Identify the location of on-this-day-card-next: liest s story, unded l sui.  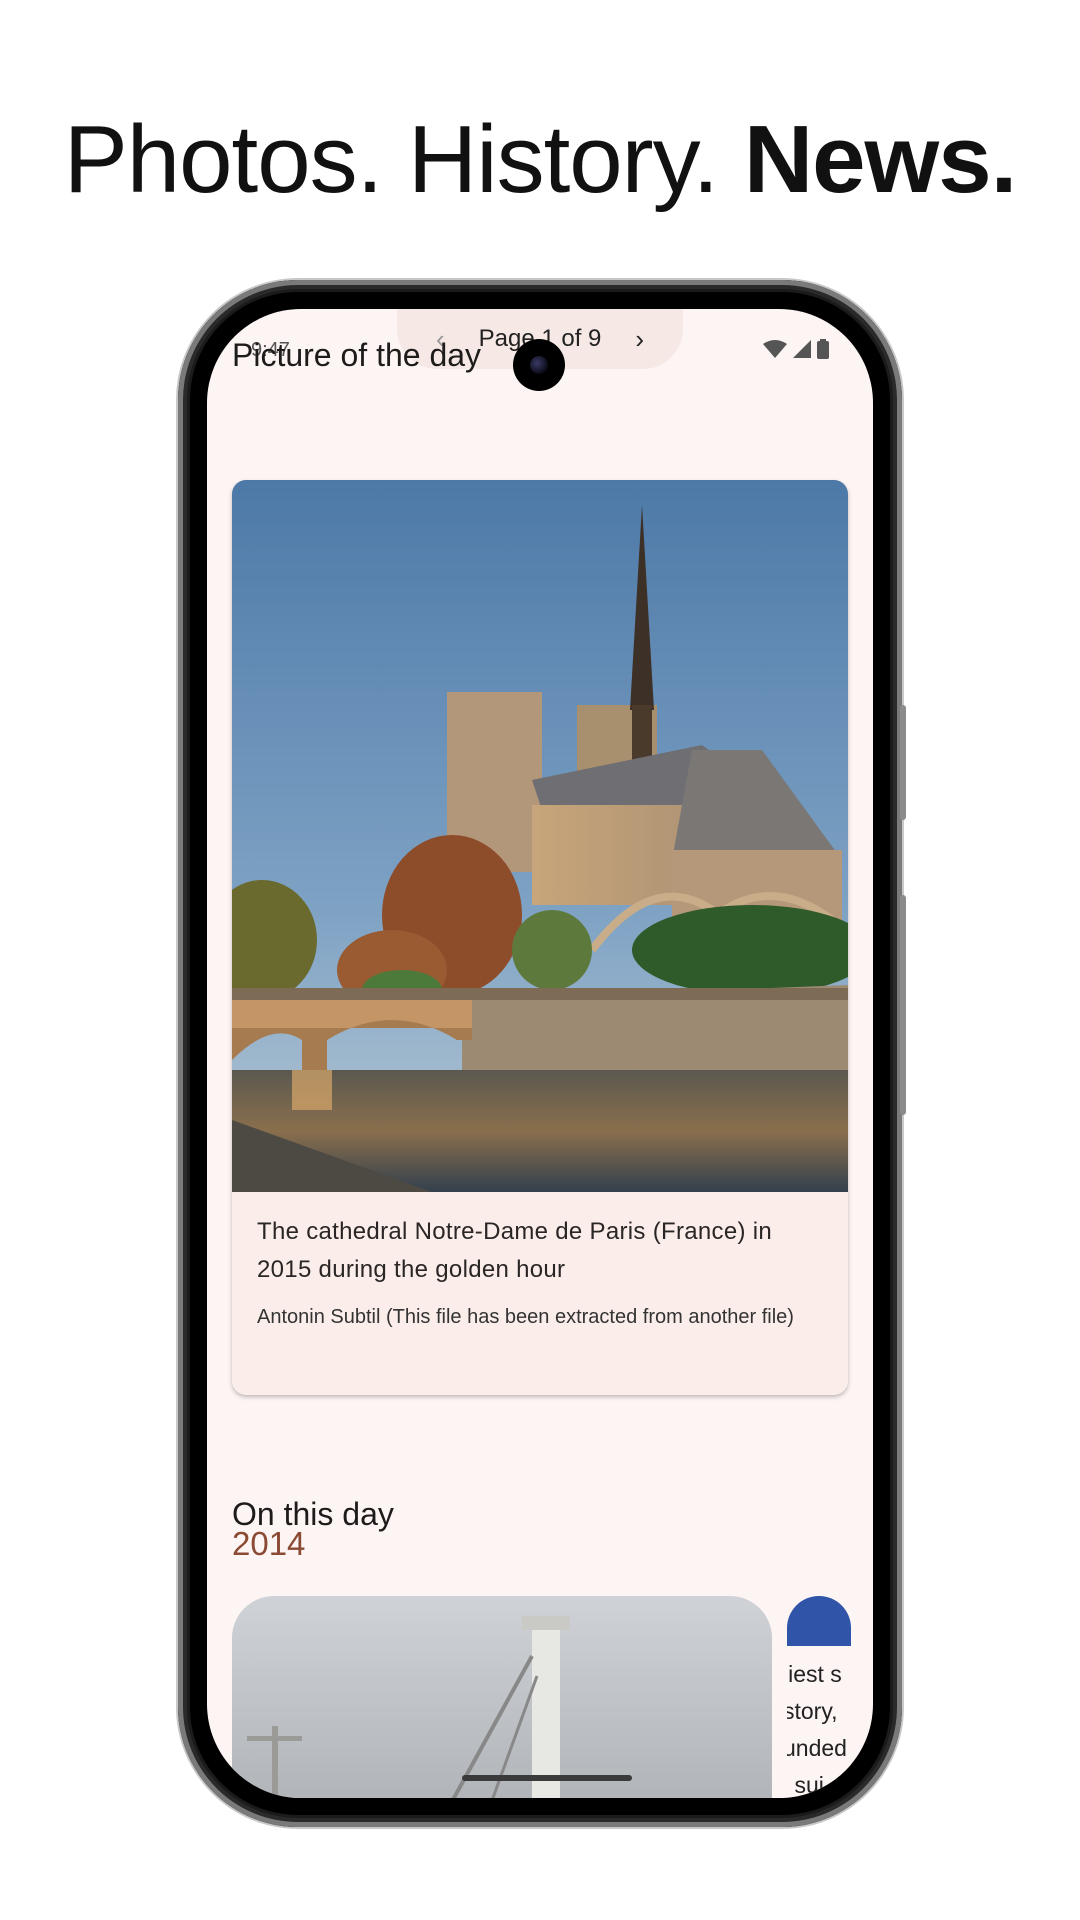
(819, 1697).